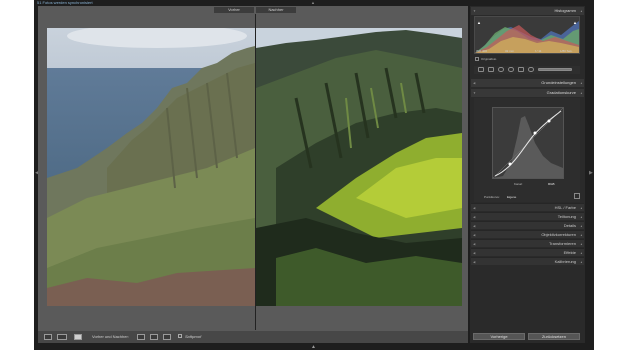 The width and height of the screenshot is (630, 350). Describe the element at coordinates (527, 261) in the screenshot. I see `section-calibration: ◀ Kalibrierung ◂` at that location.